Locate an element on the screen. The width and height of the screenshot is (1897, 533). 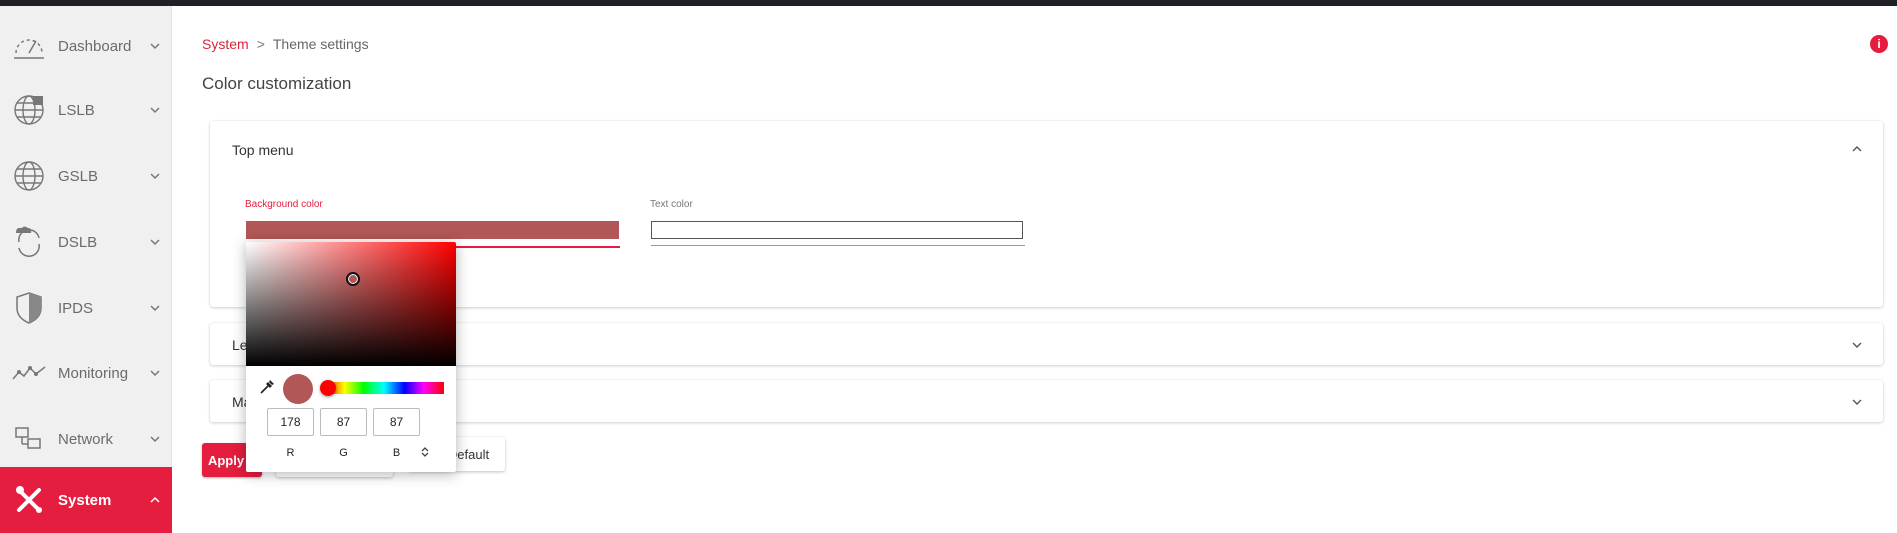
collapsed-panel-3: Ma is located at coordinates (1046, 401).